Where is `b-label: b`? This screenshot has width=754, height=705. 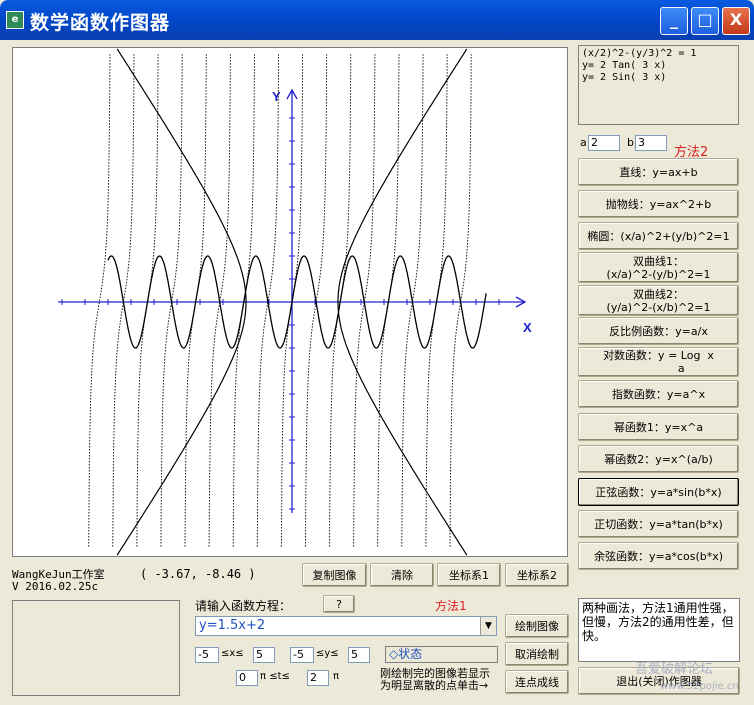
b-label: b is located at coordinates (630, 142).